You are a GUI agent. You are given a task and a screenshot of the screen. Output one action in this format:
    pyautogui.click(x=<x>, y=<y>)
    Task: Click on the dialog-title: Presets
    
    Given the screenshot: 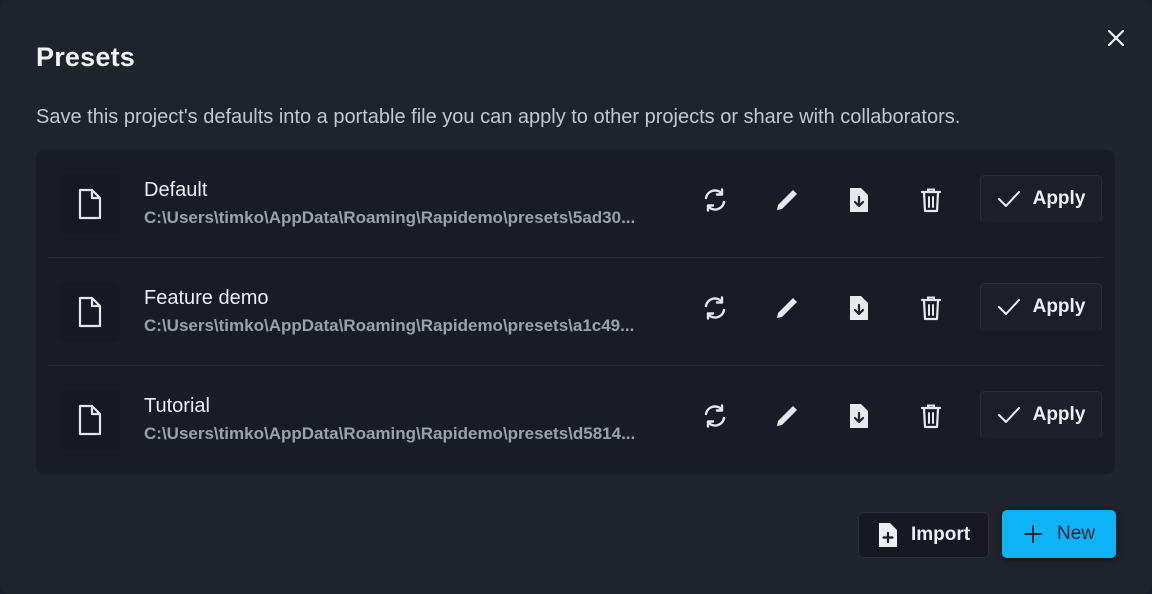 What is the action you would take?
    pyautogui.click(x=85, y=57)
    